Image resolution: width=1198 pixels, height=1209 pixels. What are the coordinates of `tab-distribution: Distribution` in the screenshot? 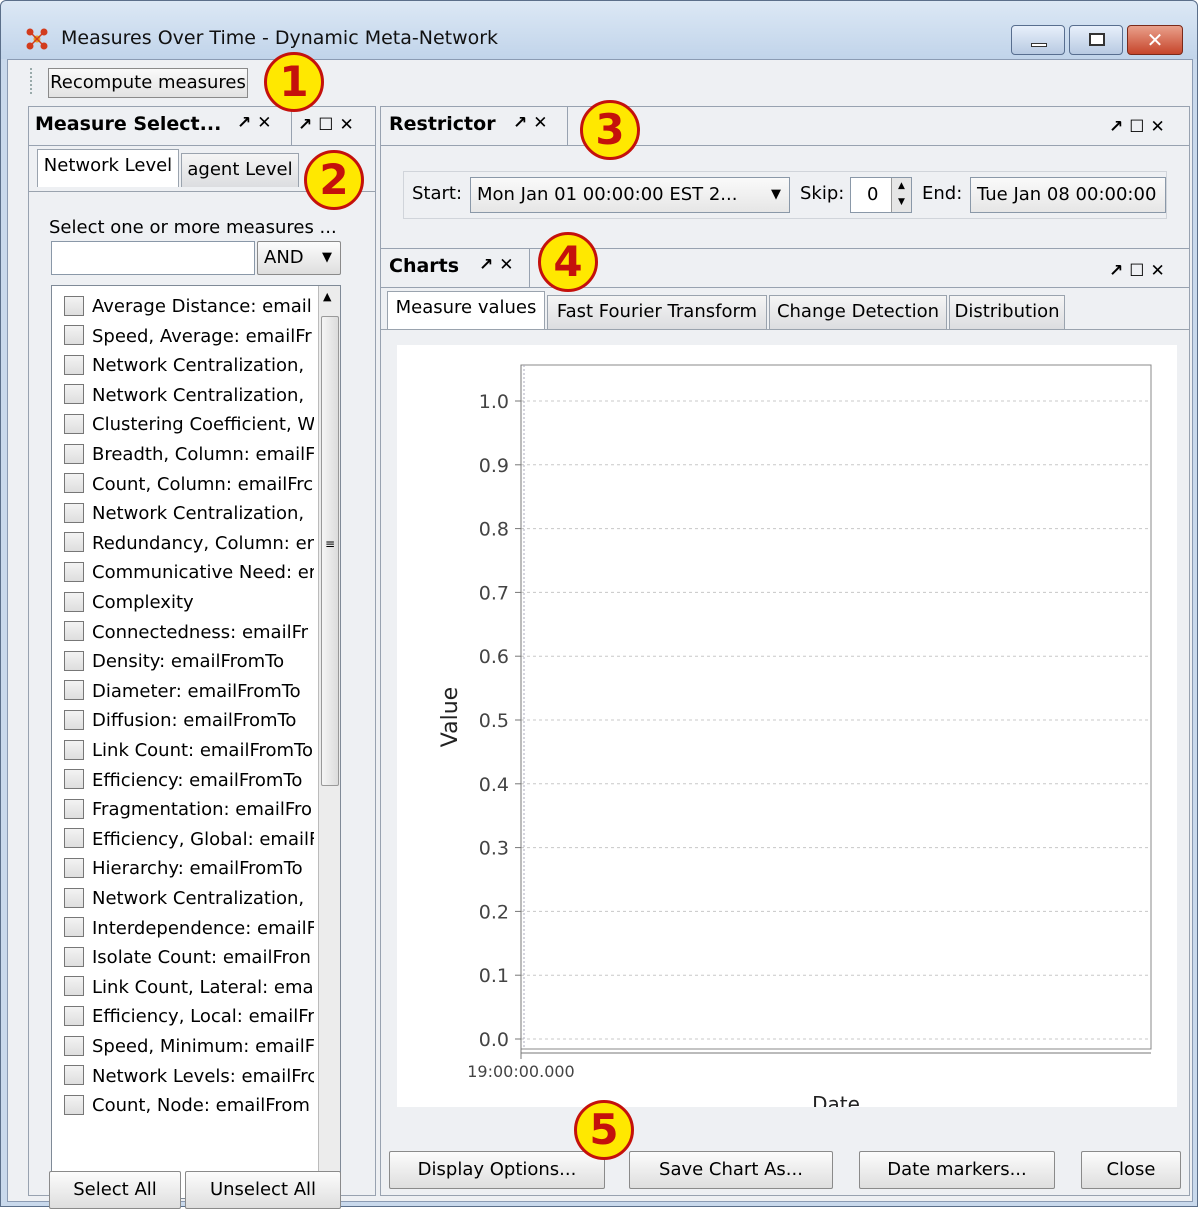 It's located at (1007, 312).